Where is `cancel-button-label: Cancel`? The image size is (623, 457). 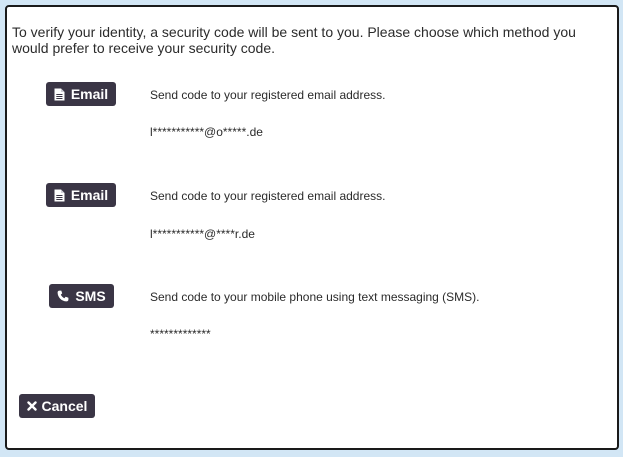 cancel-button-label: Cancel is located at coordinates (64, 406).